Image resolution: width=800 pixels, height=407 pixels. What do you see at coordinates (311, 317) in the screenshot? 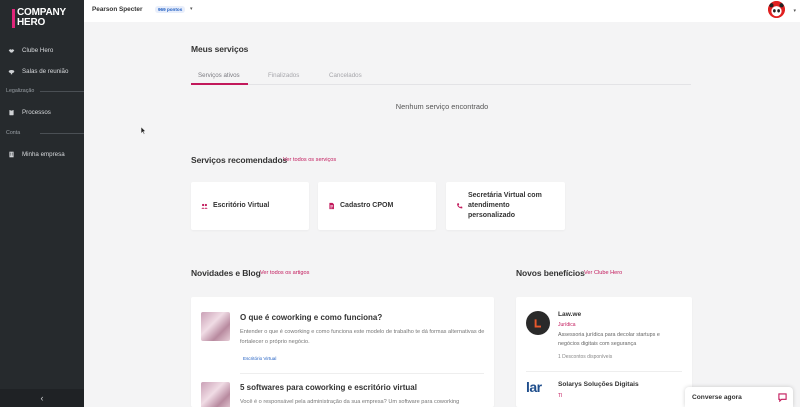
I see `post-title: O que é coworking e como funciona?` at bounding box center [311, 317].